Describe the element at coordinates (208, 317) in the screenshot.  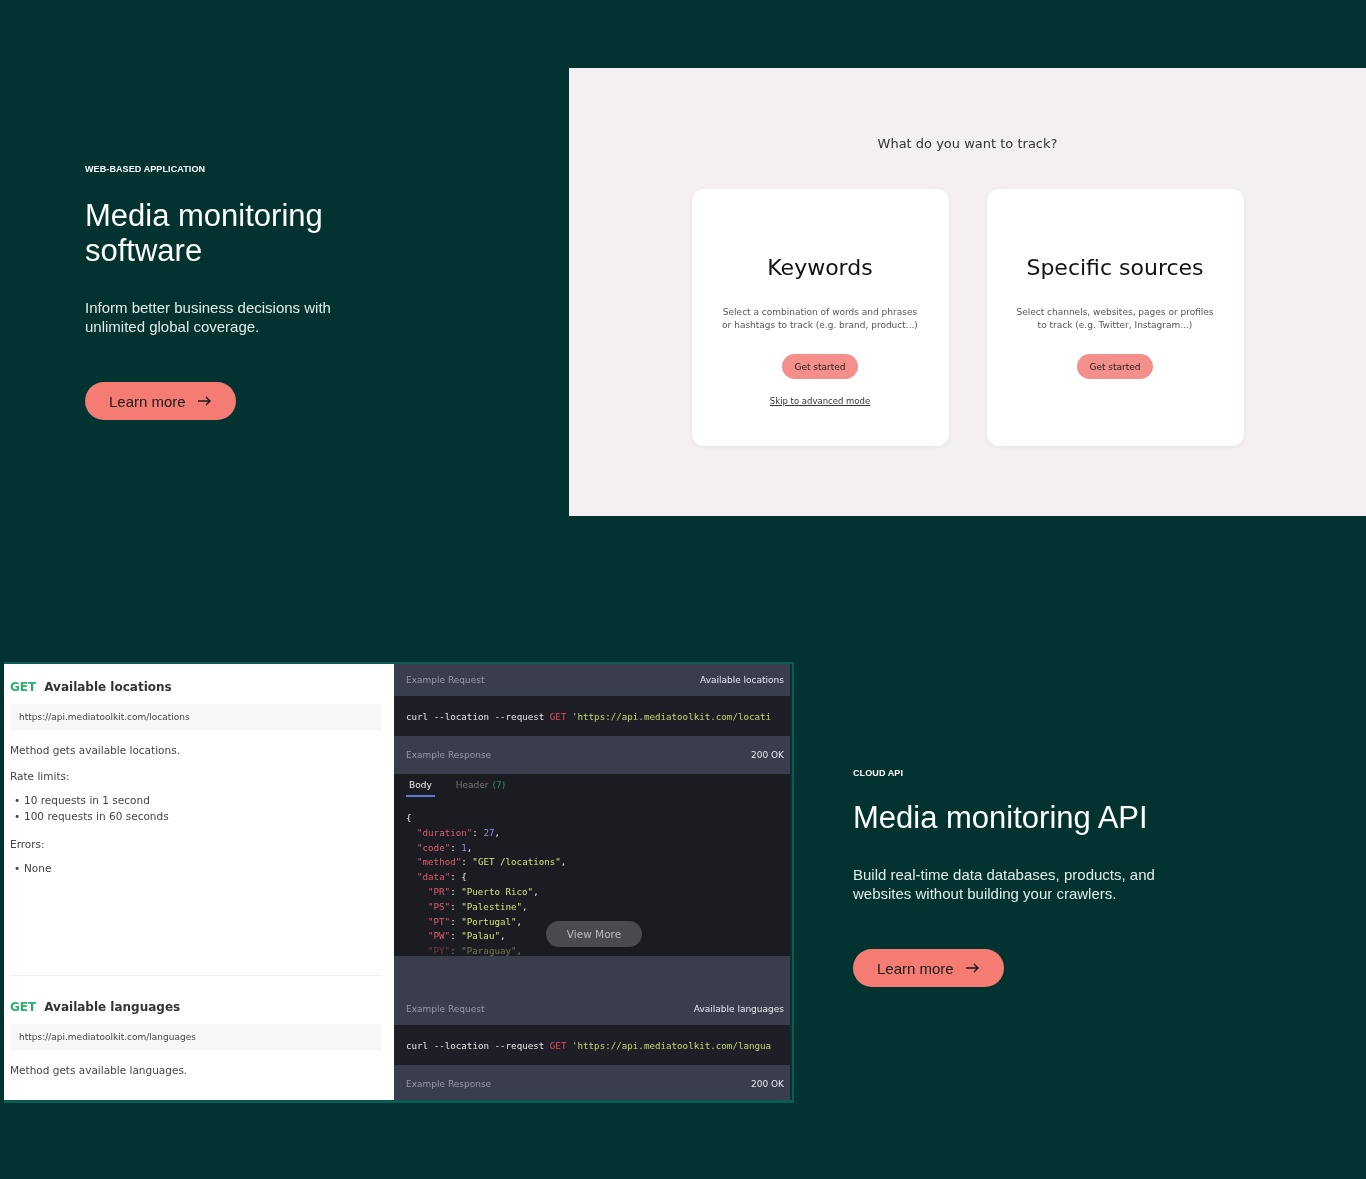
I see `hero-description: Inform better business decisions with unlimited global coverage.` at that location.